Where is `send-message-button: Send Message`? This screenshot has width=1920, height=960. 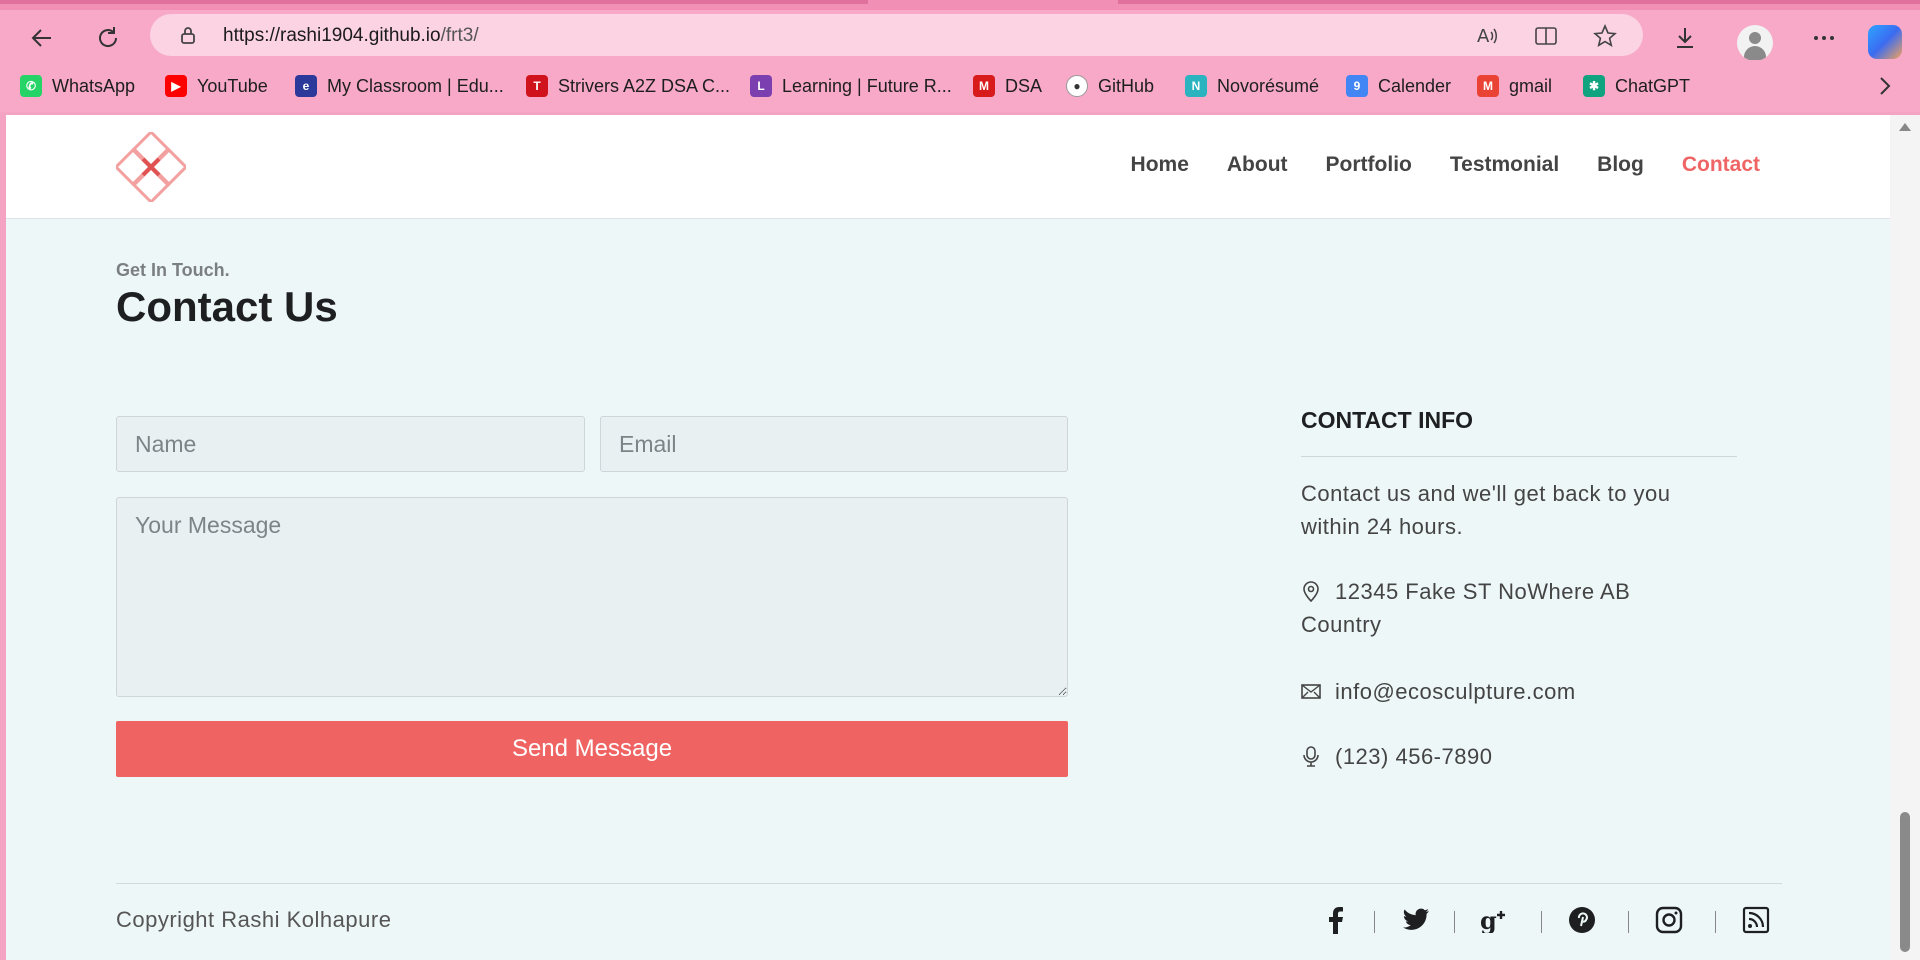
send-message-button: Send Message is located at coordinates (592, 749).